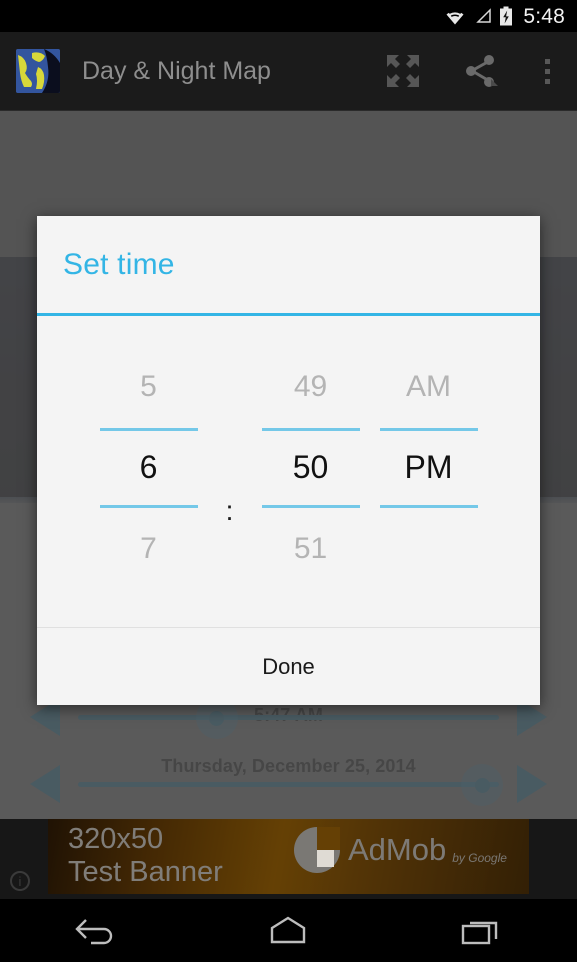 Image resolution: width=577 pixels, height=962 pixels. I want to click on minute-divider-top, so click(310, 429).